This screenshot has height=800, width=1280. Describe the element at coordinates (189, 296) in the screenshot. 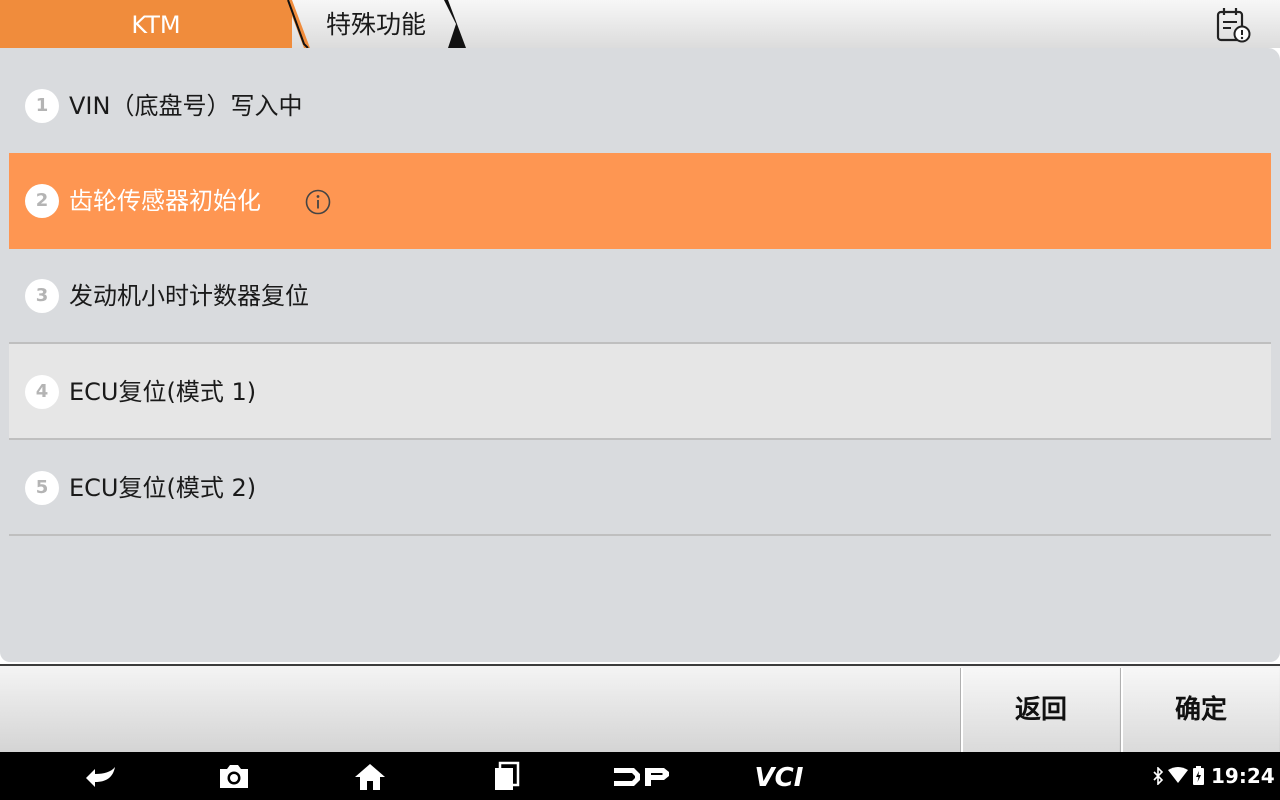

I see `item-label: 发动机小时计数器复位` at that location.